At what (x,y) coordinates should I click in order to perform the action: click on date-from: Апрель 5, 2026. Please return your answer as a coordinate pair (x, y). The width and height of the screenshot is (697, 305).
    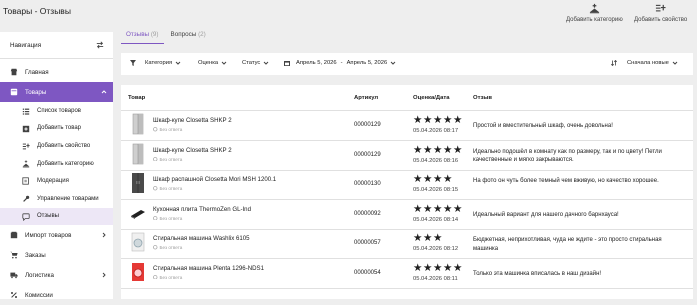
    Looking at the image, I should click on (316, 63).